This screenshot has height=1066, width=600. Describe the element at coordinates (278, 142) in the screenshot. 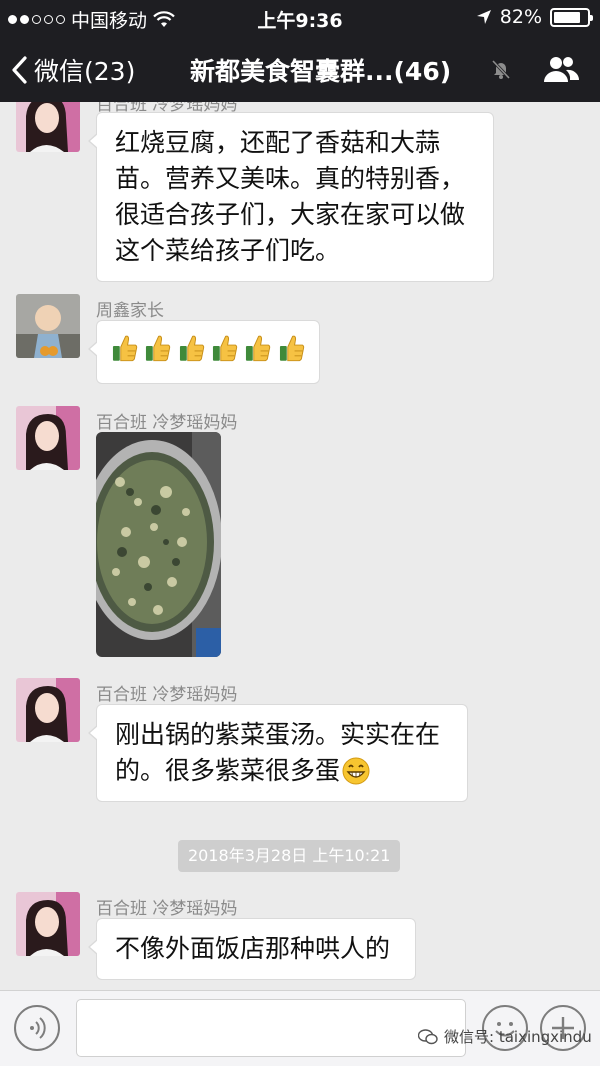

I see `message-line: 红烧豆腐，还配了香菇和大蒜` at that location.